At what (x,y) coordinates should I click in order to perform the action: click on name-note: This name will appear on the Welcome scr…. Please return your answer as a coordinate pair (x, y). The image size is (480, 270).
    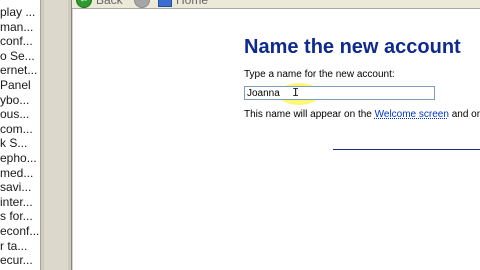
    Looking at the image, I should click on (362, 114).